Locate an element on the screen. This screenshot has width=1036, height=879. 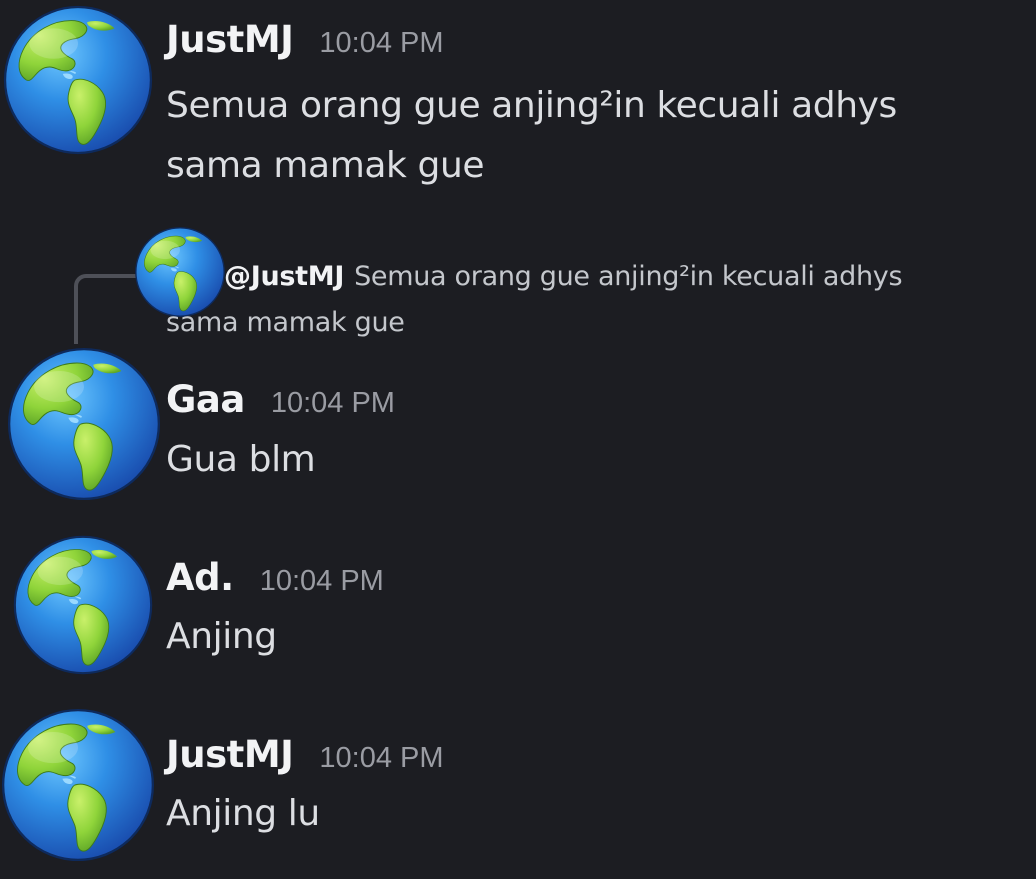
message-header: Gaa 10:04 PM is located at coordinates (280, 399).